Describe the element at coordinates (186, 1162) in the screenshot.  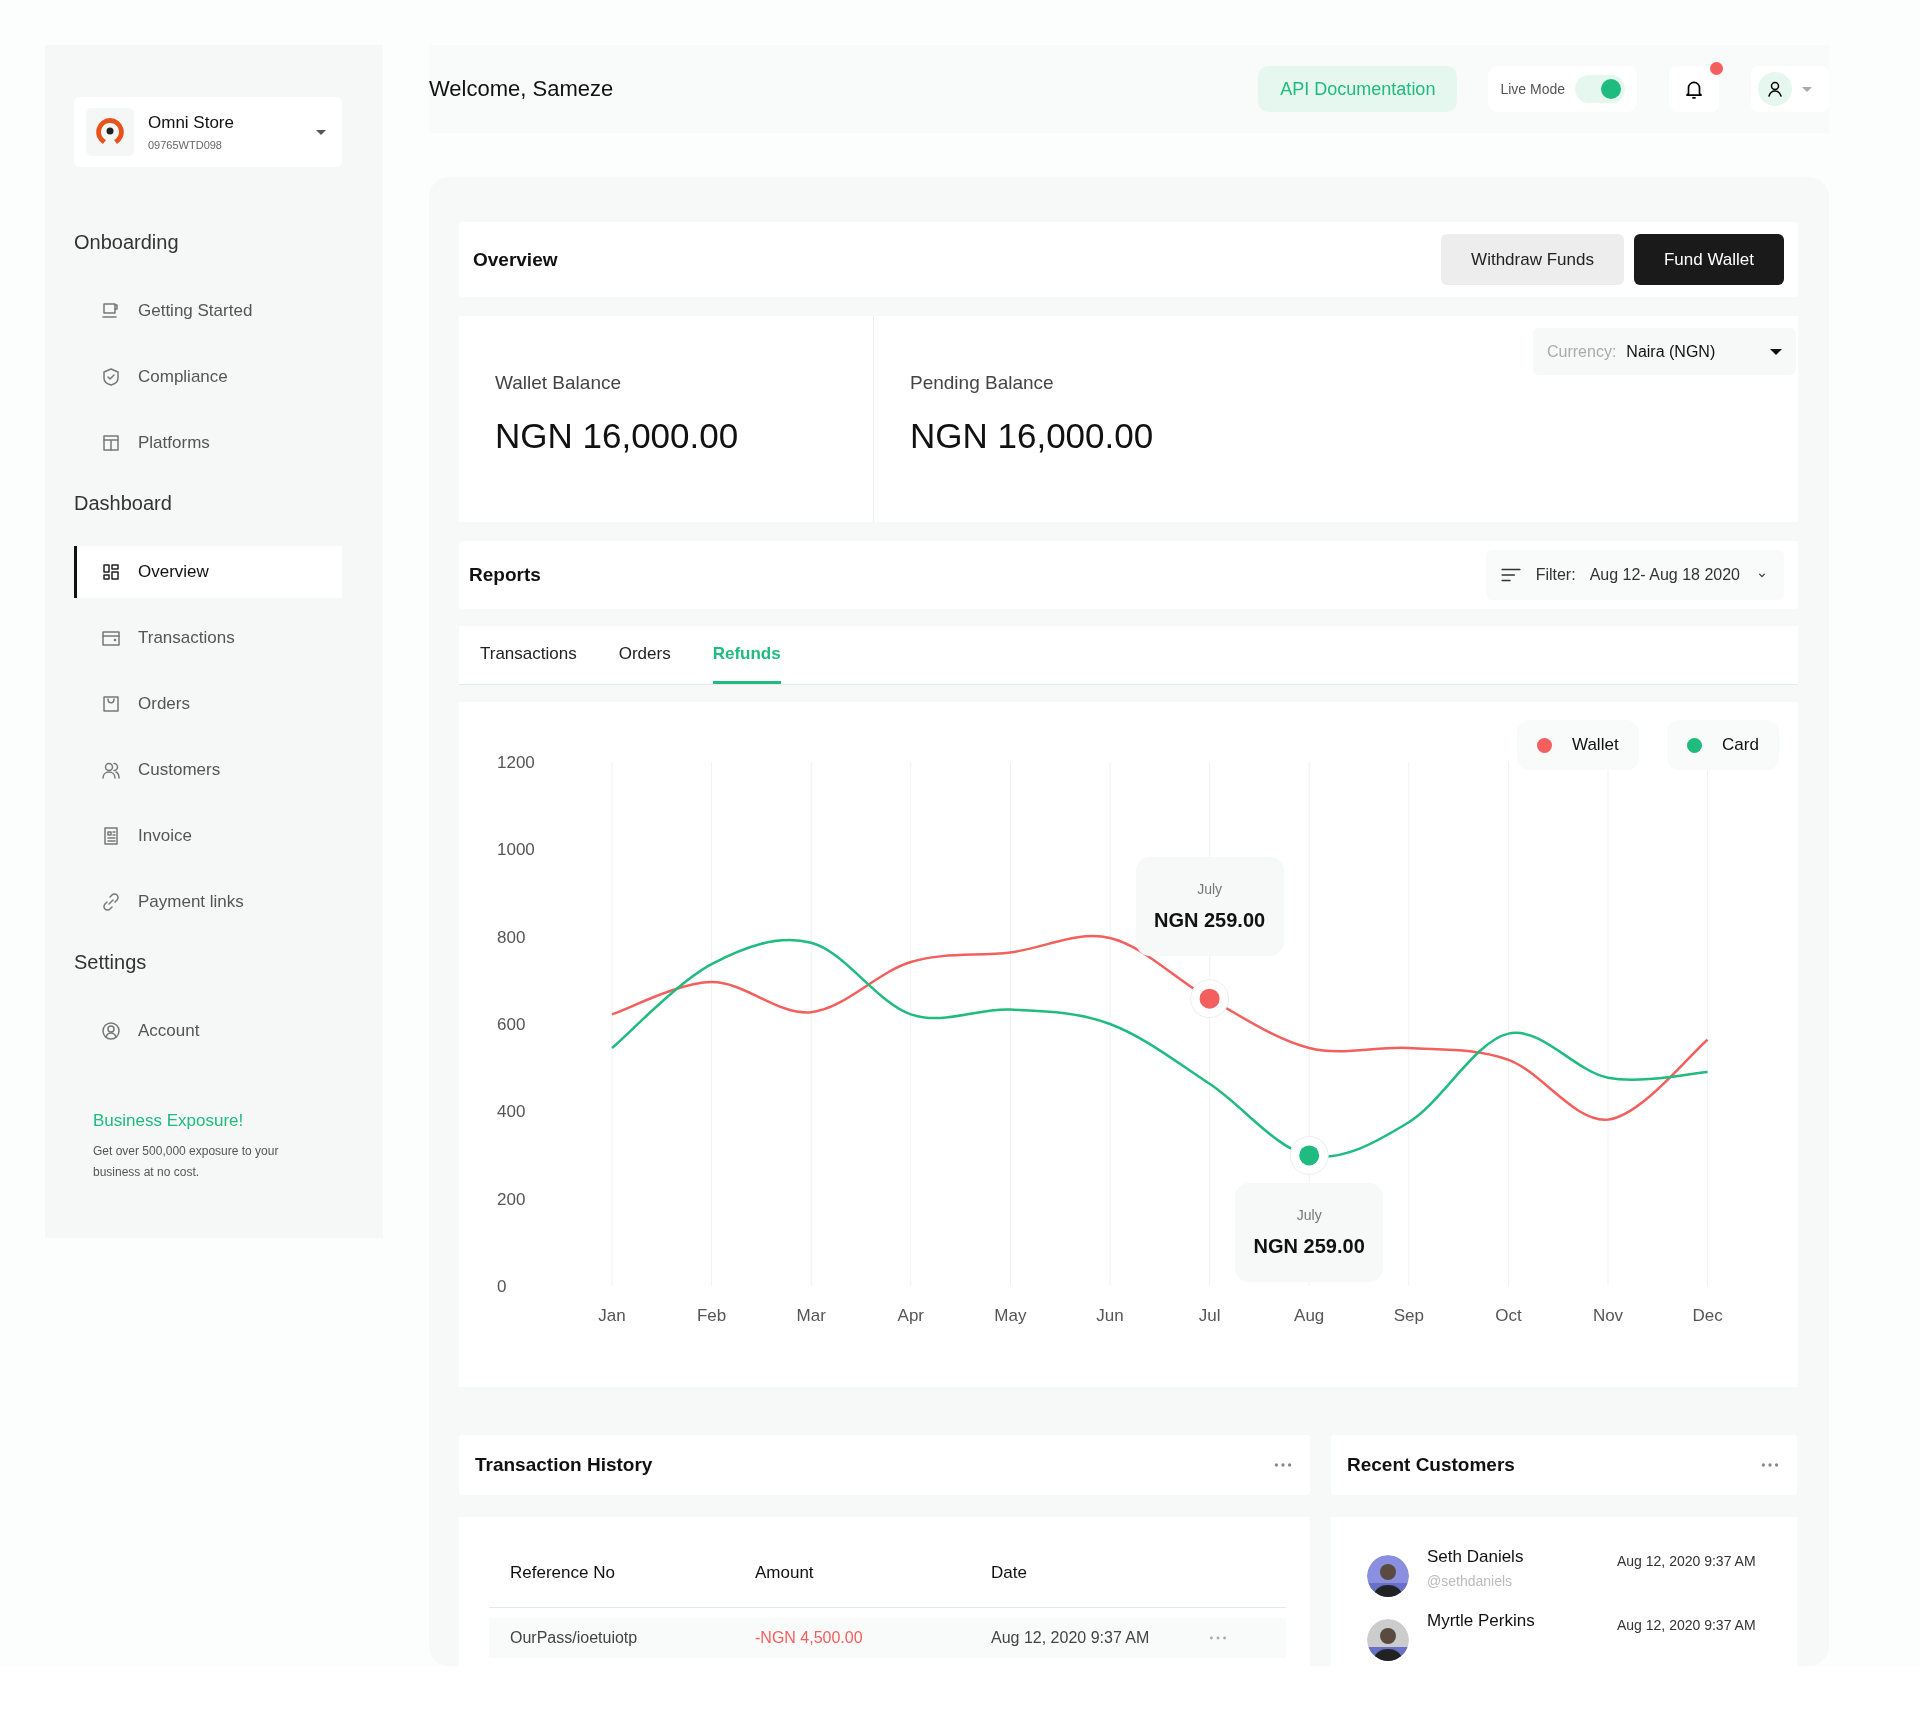
I see `promo-text: Get over 500,000 exposure to your business at no cost.` at that location.